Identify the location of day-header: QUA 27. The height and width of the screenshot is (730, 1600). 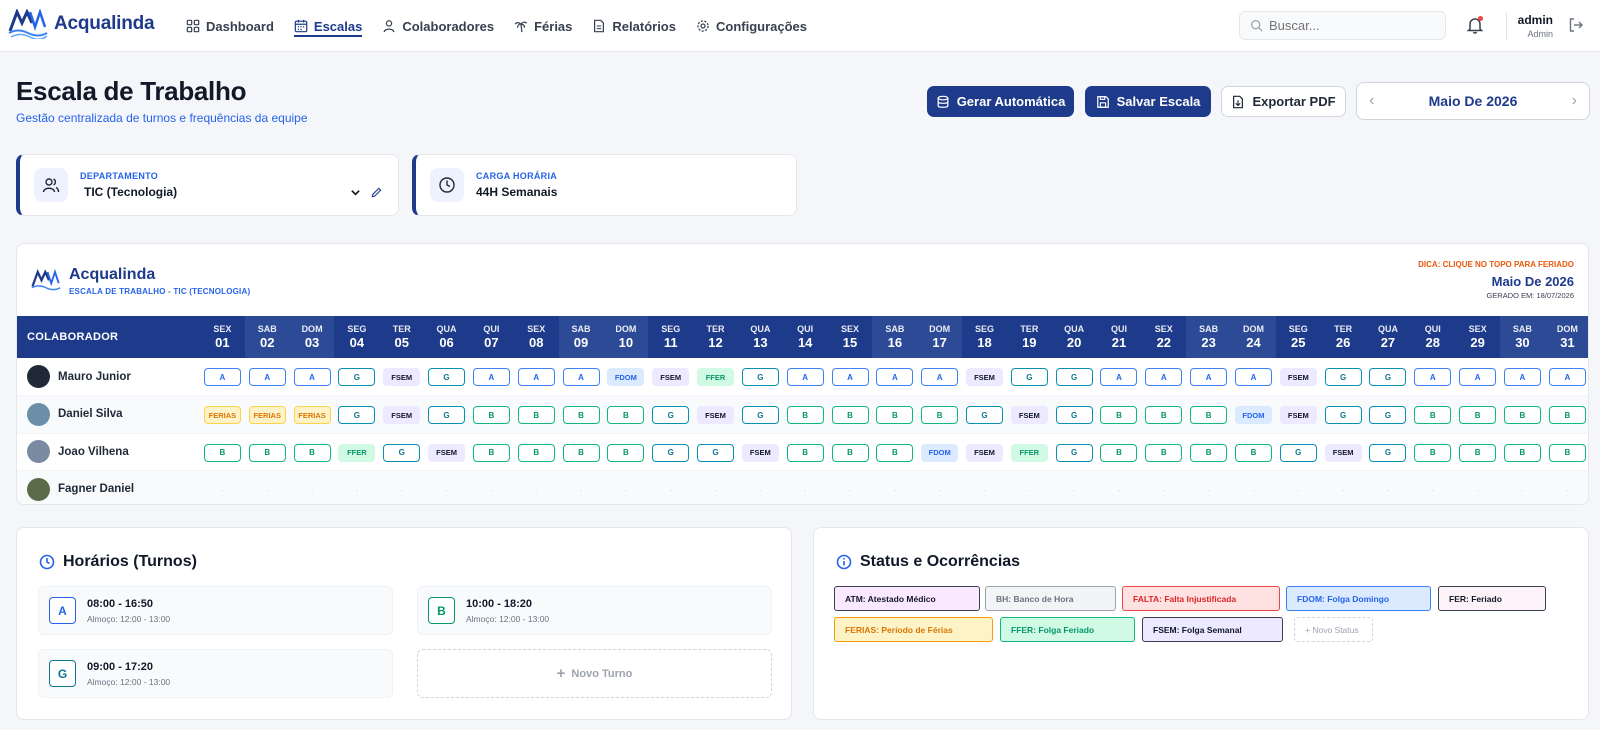
(1388, 337).